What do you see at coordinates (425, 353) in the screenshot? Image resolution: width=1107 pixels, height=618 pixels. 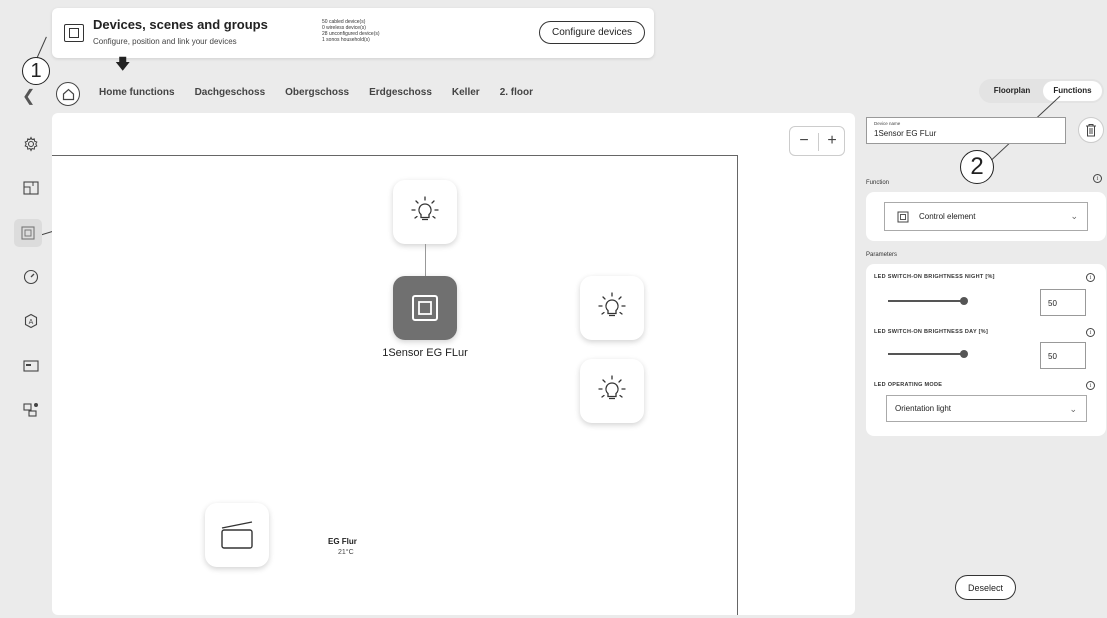 I see `sensor-label: 1Sensor EG FLur` at bounding box center [425, 353].